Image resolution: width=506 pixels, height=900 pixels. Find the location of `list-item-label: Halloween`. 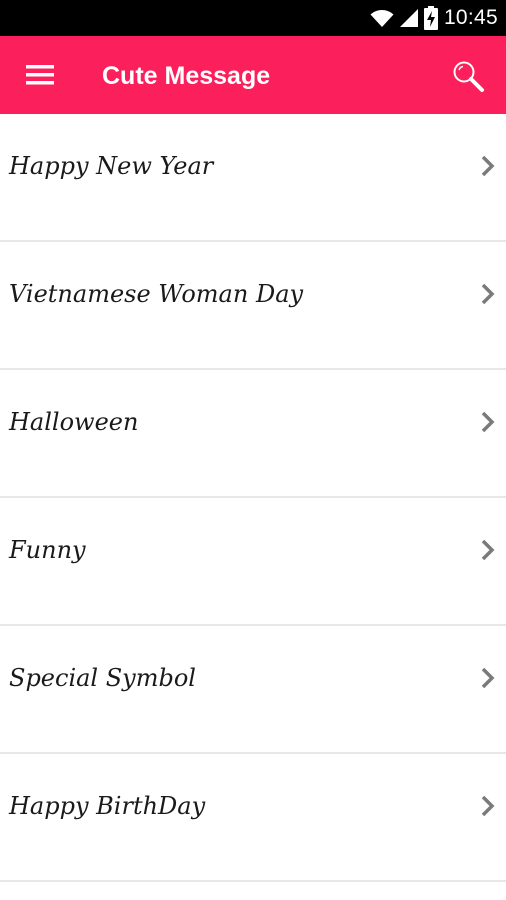

list-item-label: Halloween is located at coordinates (74, 422).